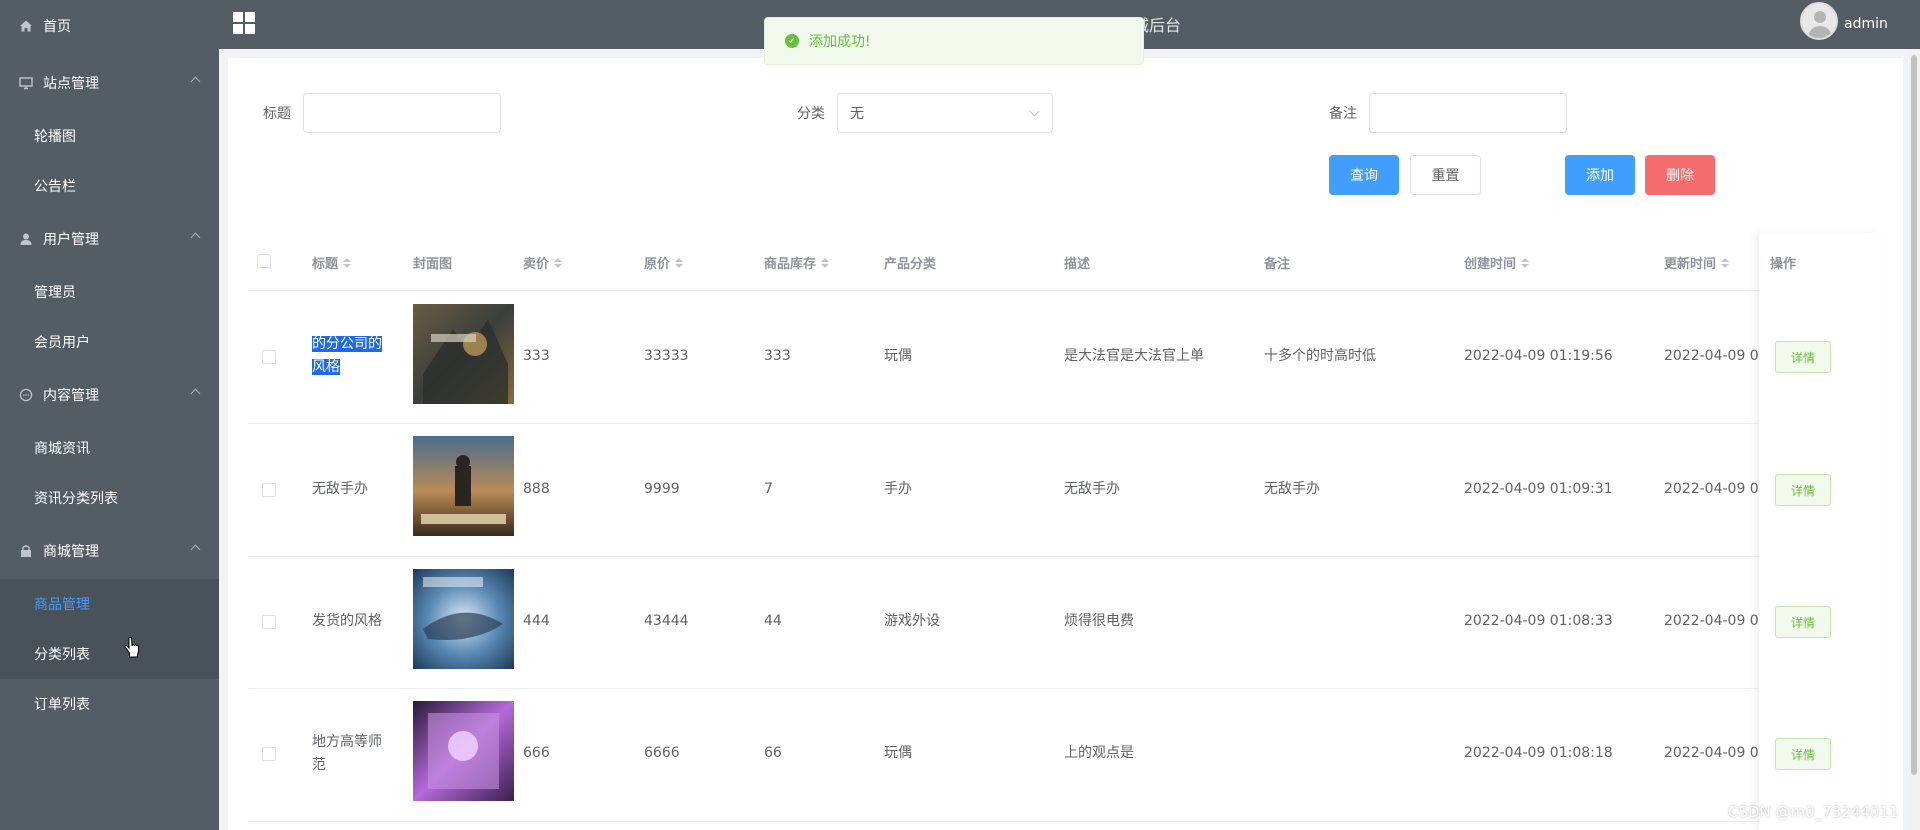  I want to click on sidebar-item-news-categories: 资讯分类列表, so click(109, 498).